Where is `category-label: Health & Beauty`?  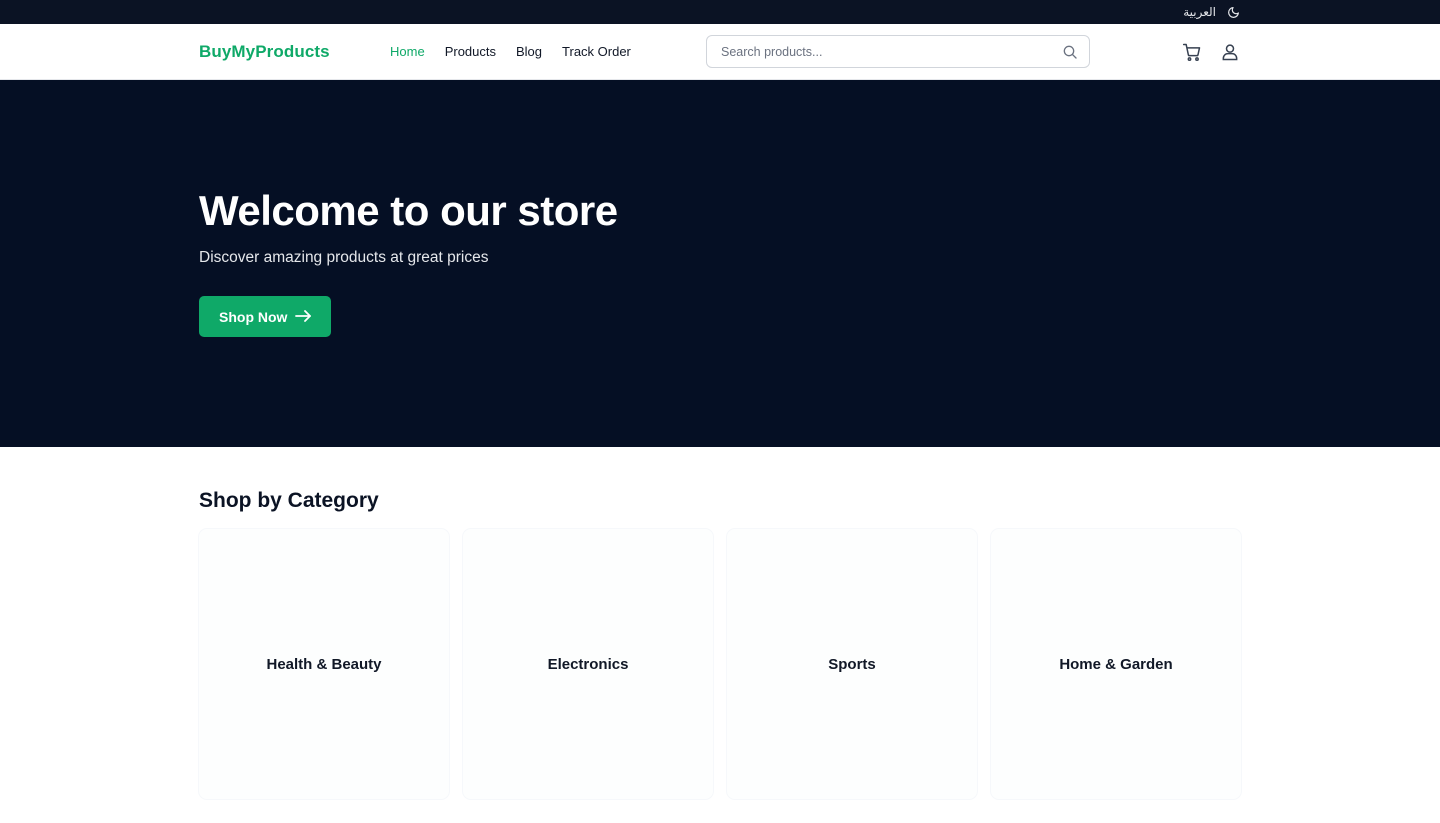
category-label: Health & Beauty is located at coordinates (324, 664).